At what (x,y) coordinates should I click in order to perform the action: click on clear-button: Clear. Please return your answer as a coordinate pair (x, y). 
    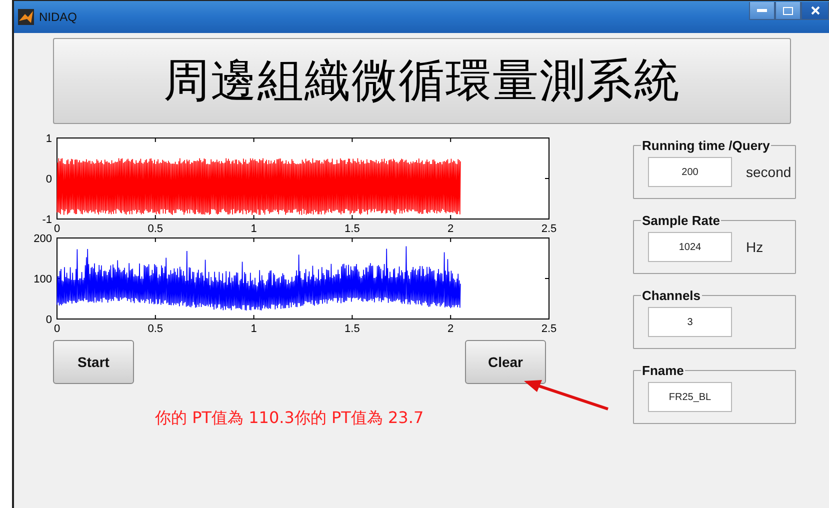
    Looking at the image, I should click on (505, 362).